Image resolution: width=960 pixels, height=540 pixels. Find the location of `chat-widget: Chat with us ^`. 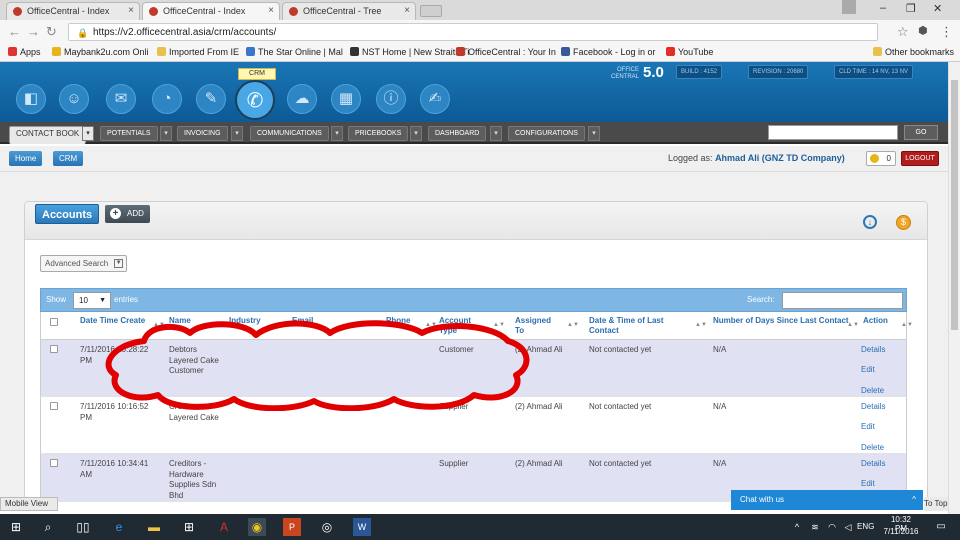

chat-widget: Chat with us ^ is located at coordinates (827, 500).